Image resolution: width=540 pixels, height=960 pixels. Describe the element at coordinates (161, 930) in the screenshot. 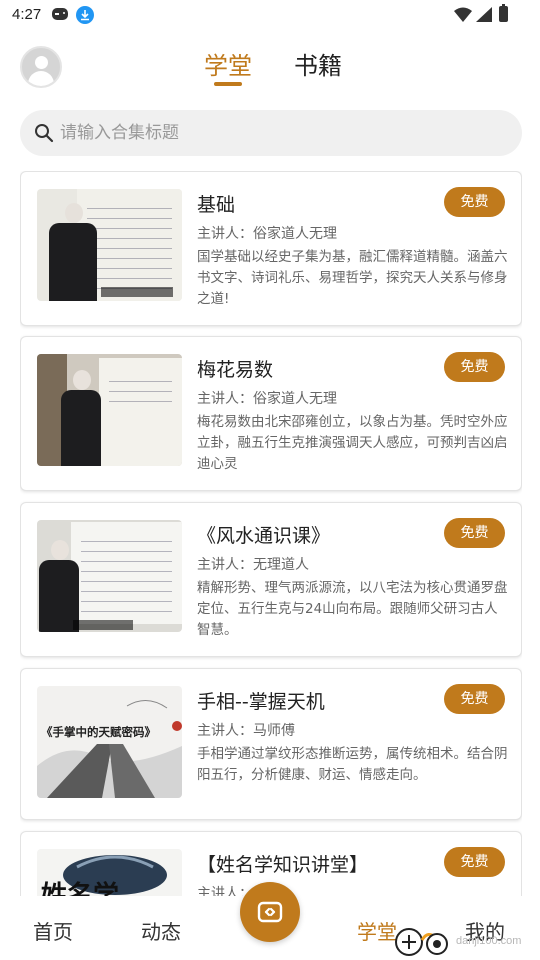

I see `nav-dynamic: 动态` at that location.